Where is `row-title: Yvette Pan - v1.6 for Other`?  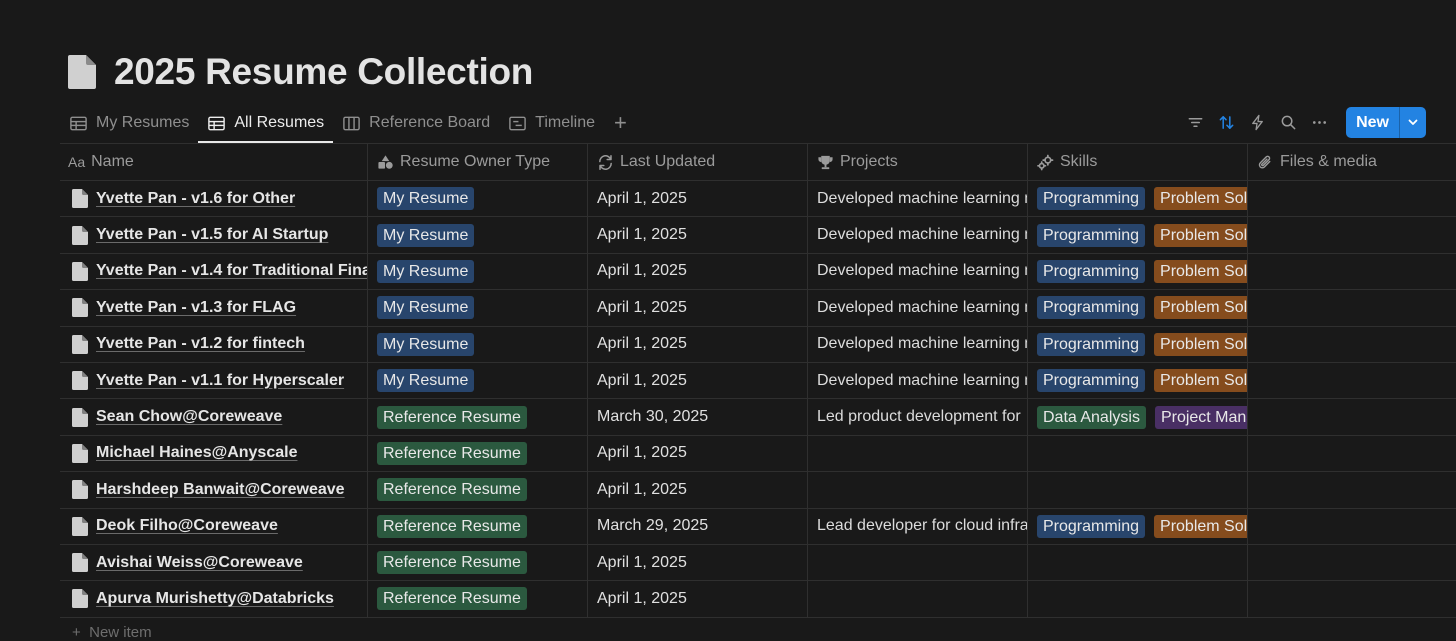
row-title: Yvette Pan - v1.6 for Other is located at coordinates (195, 199).